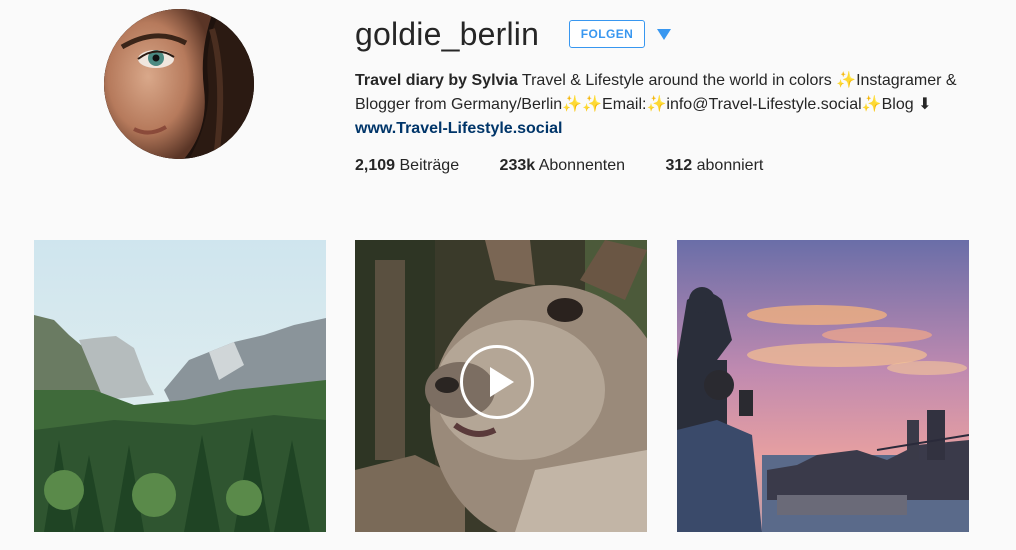 Image resolution: width=1016 pixels, height=550 pixels. I want to click on stat-following: 312 abonniert, so click(714, 166).